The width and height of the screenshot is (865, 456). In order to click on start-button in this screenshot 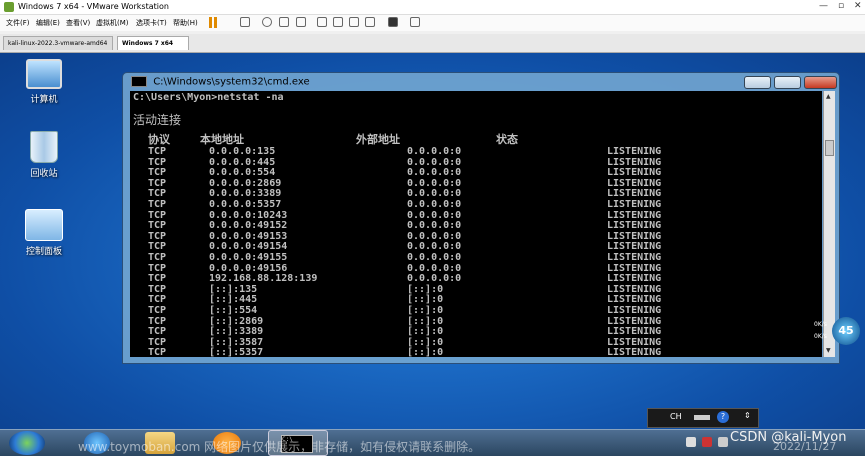, I will do `click(27, 443)`.